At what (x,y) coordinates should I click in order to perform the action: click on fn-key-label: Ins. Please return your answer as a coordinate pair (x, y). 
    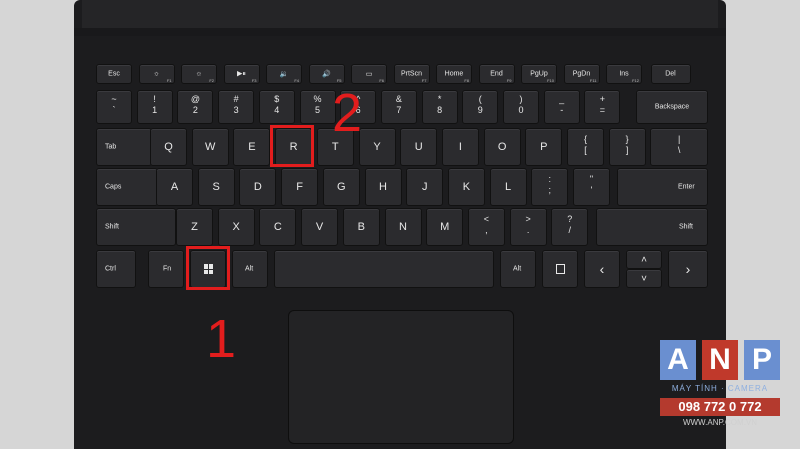
    Looking at the image, I should click on (624, 74).